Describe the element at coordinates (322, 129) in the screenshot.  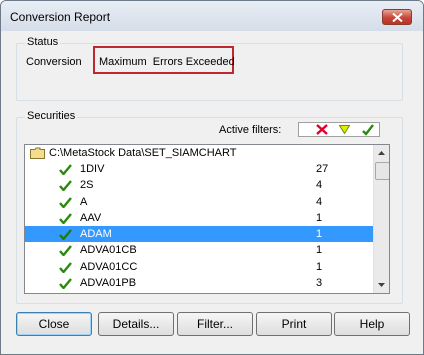
I see `red-x-icon` at that location.